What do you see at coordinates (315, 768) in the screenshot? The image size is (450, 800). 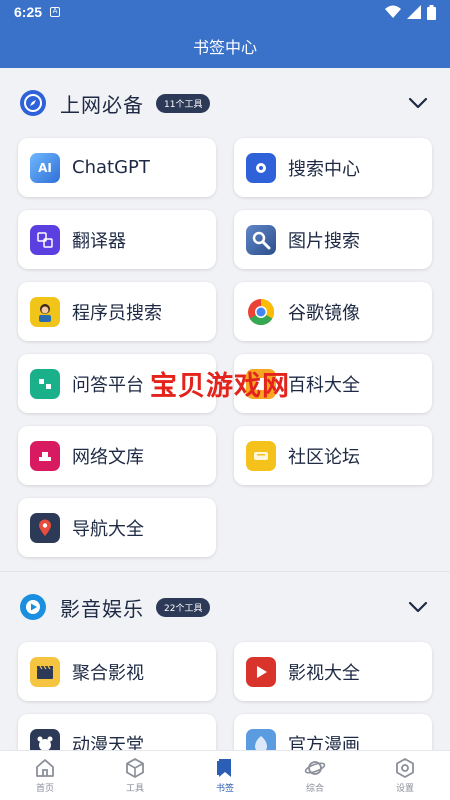 I see `planet-icon` at bounding box center [315, 768].